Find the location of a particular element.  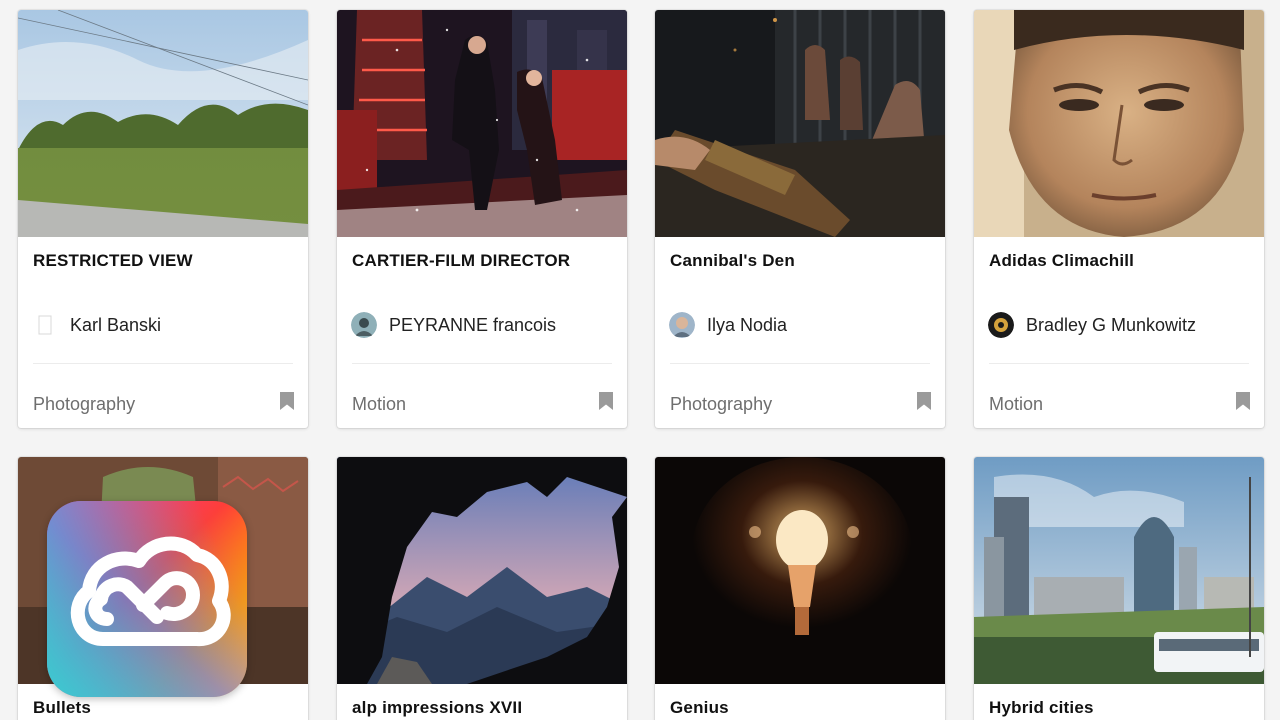

project-title: RESTRICTED VIEW is located at coordinates (113, 261).